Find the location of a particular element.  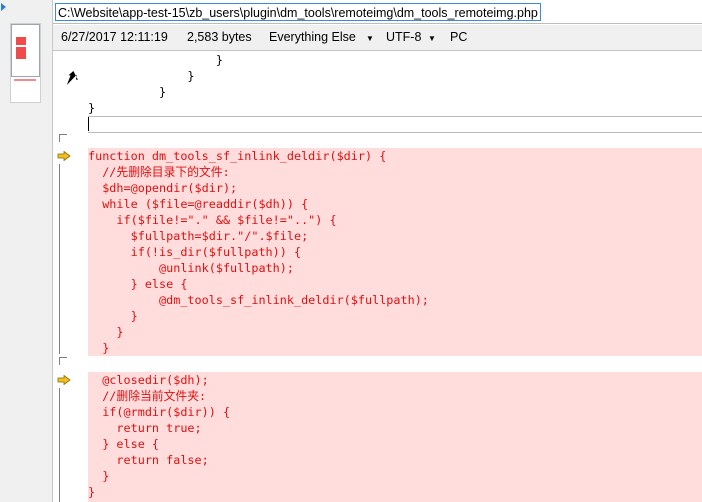

diff-line: return false; is located at coordinates (395, 460).